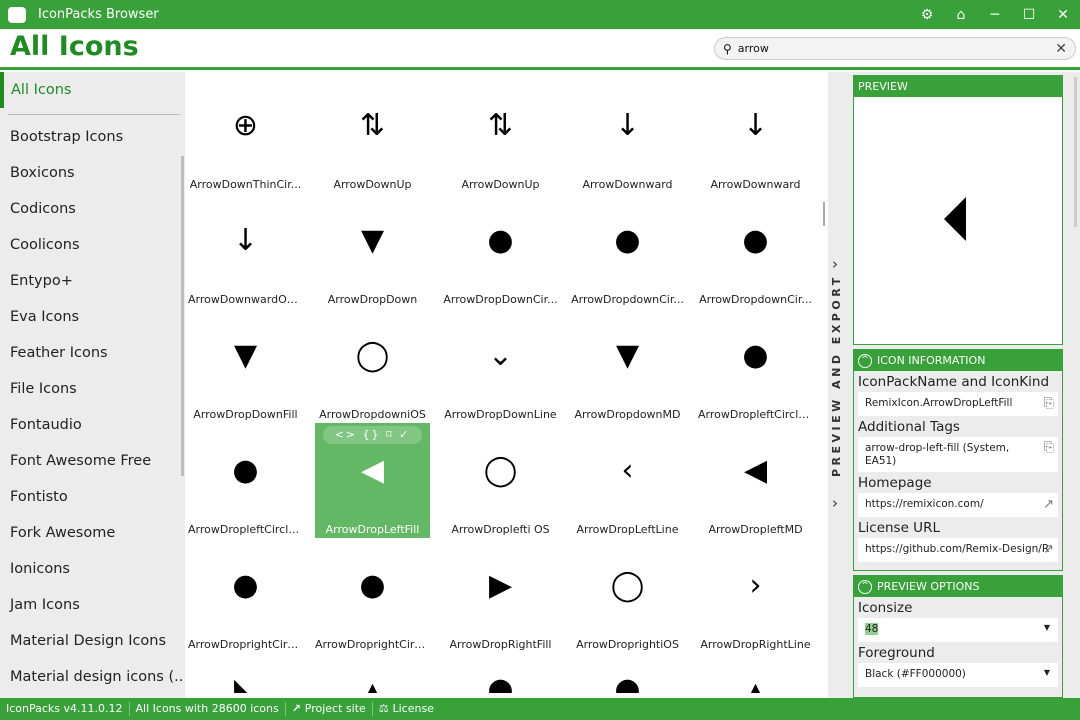 The height and width of the screenshot is (720, 1080). Describe the element at coordinates (755, 480) in the screenshot. I see `icon-tile: ◀ ArrowDropleftMD` at that location.